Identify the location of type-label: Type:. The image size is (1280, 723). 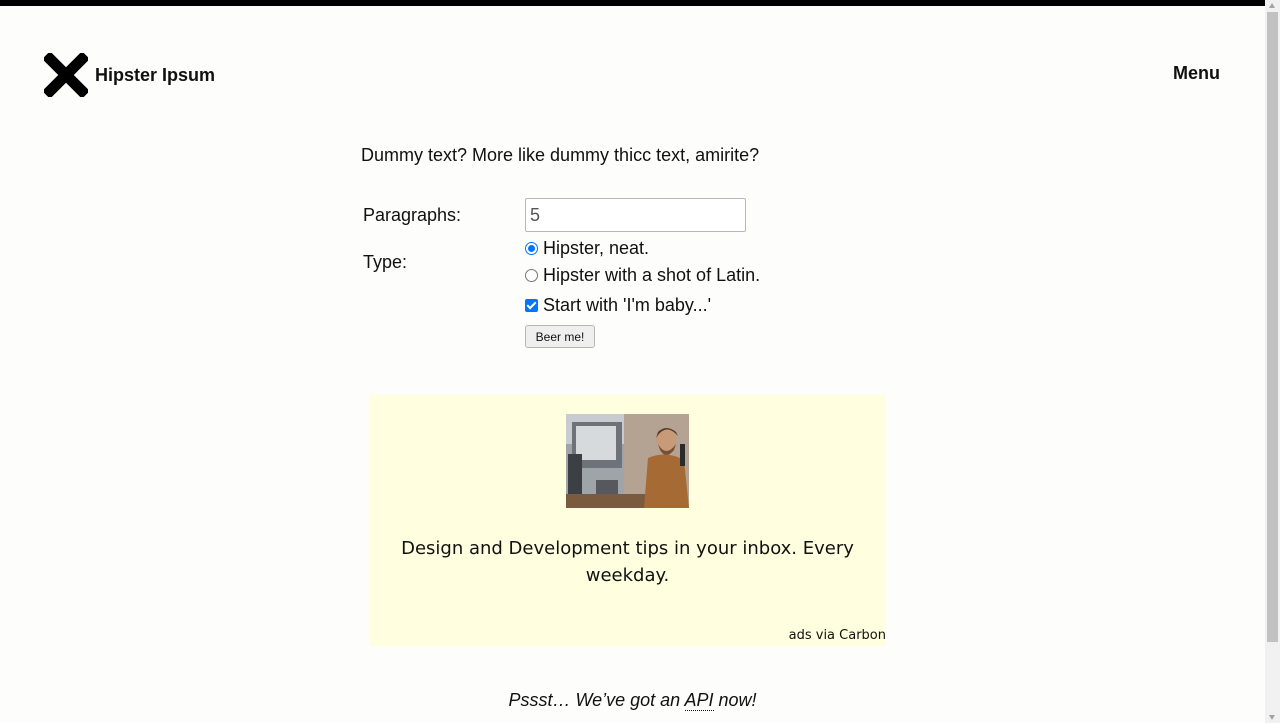
(385, 262).